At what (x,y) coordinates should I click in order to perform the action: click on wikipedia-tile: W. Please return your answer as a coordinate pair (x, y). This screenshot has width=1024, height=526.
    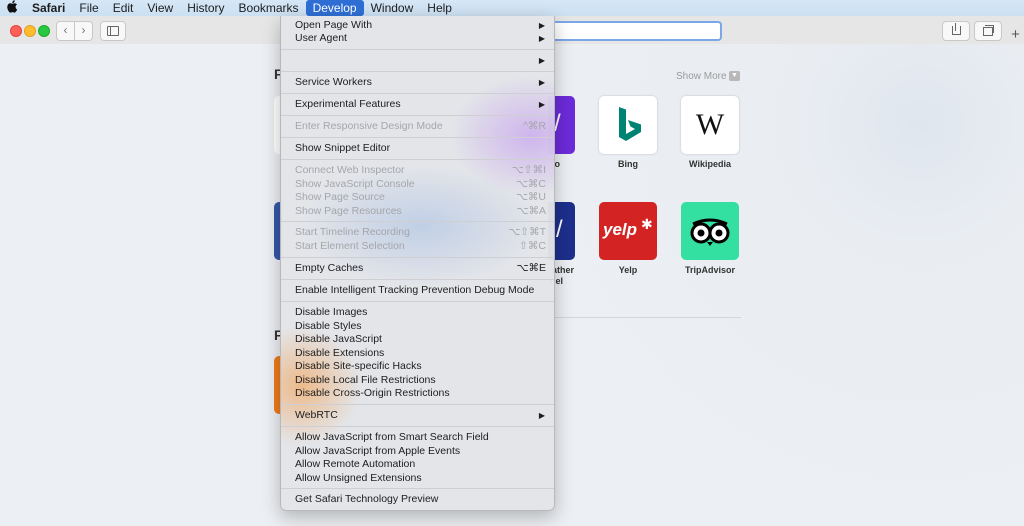
    Looking at the image, I should click on (710, 125).